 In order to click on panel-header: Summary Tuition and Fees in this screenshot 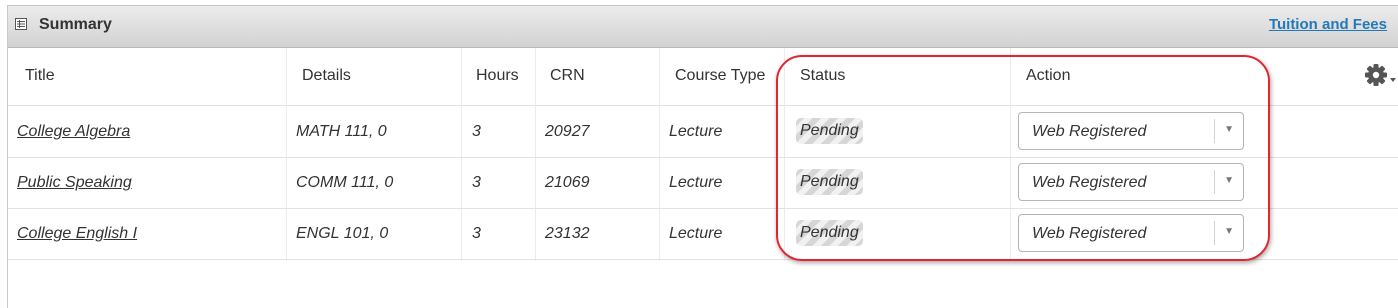, I will do `click(703, 27)`.